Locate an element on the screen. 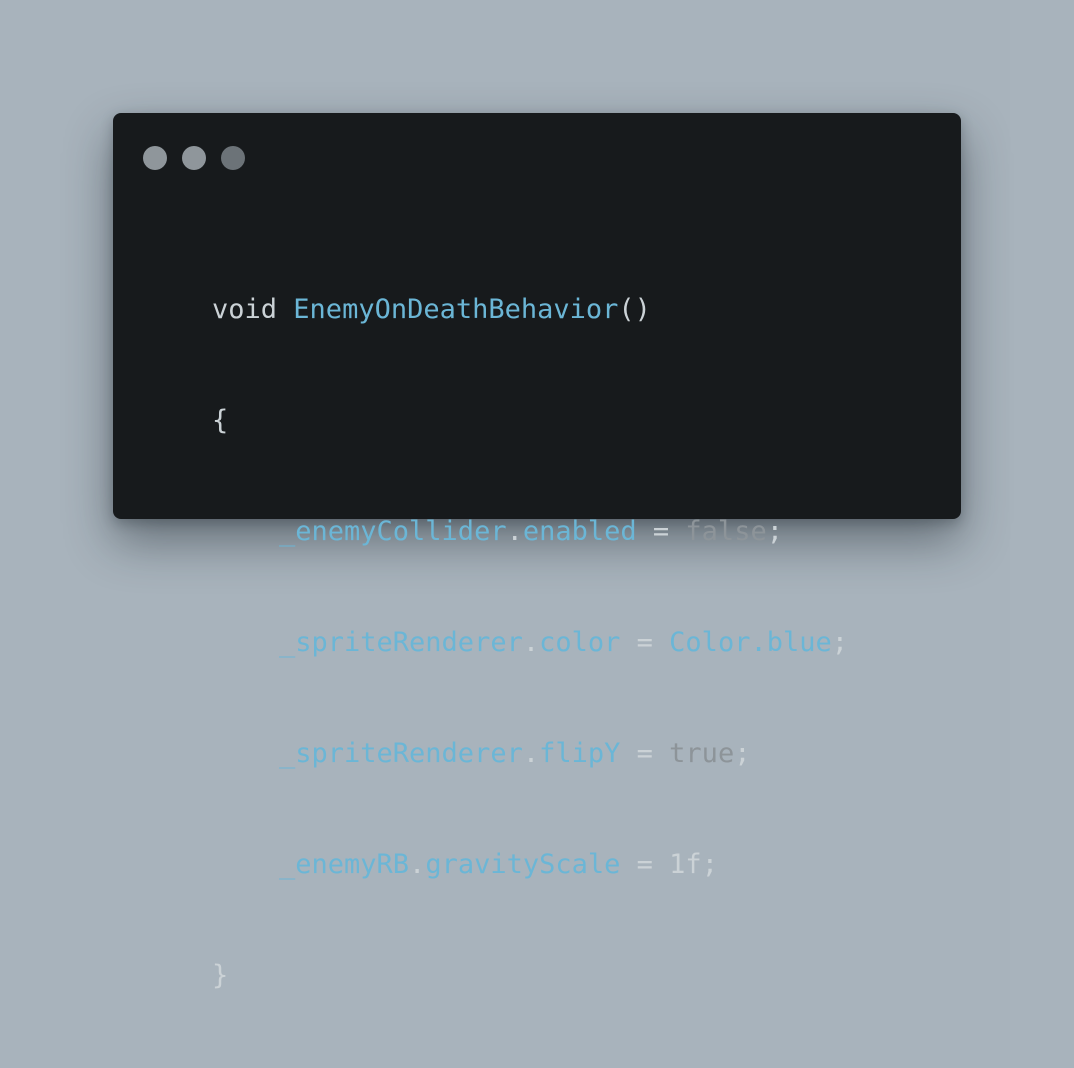 The width and height of the screenshot is (1074, 1068). code-function-name: EnemyOnDeathBehavior is located at coordinates (456, 309).